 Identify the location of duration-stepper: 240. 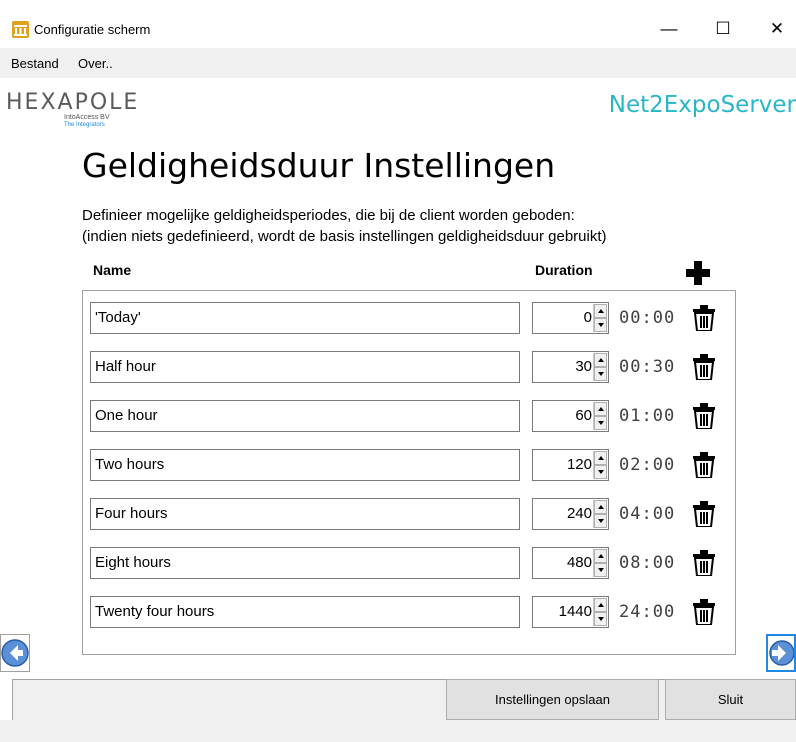
(570, 514).